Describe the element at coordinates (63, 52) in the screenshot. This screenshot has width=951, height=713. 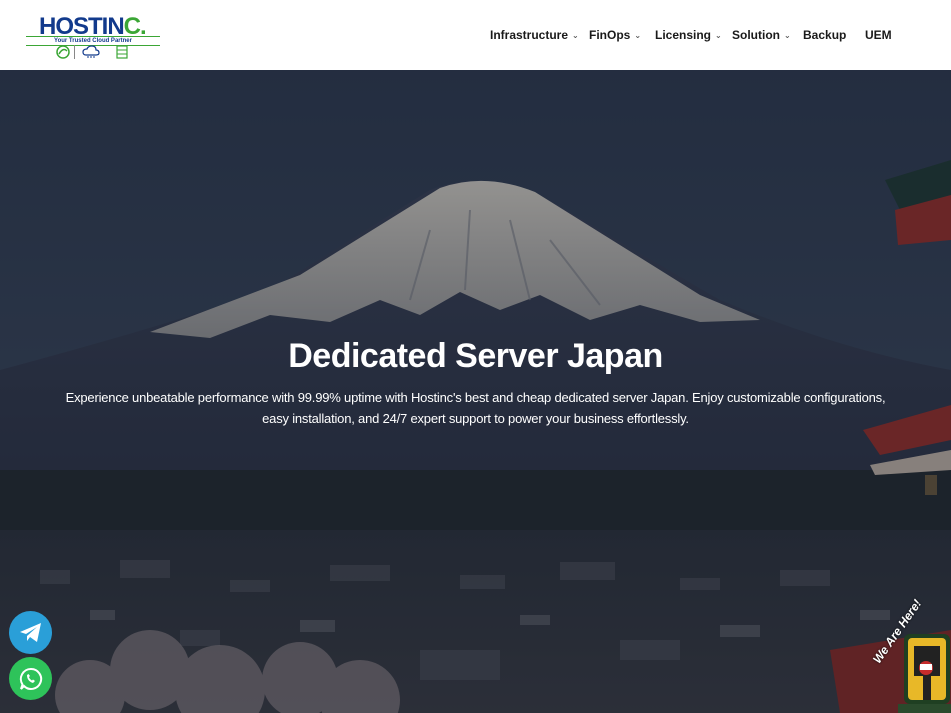
I see `globe-icon` at that location.